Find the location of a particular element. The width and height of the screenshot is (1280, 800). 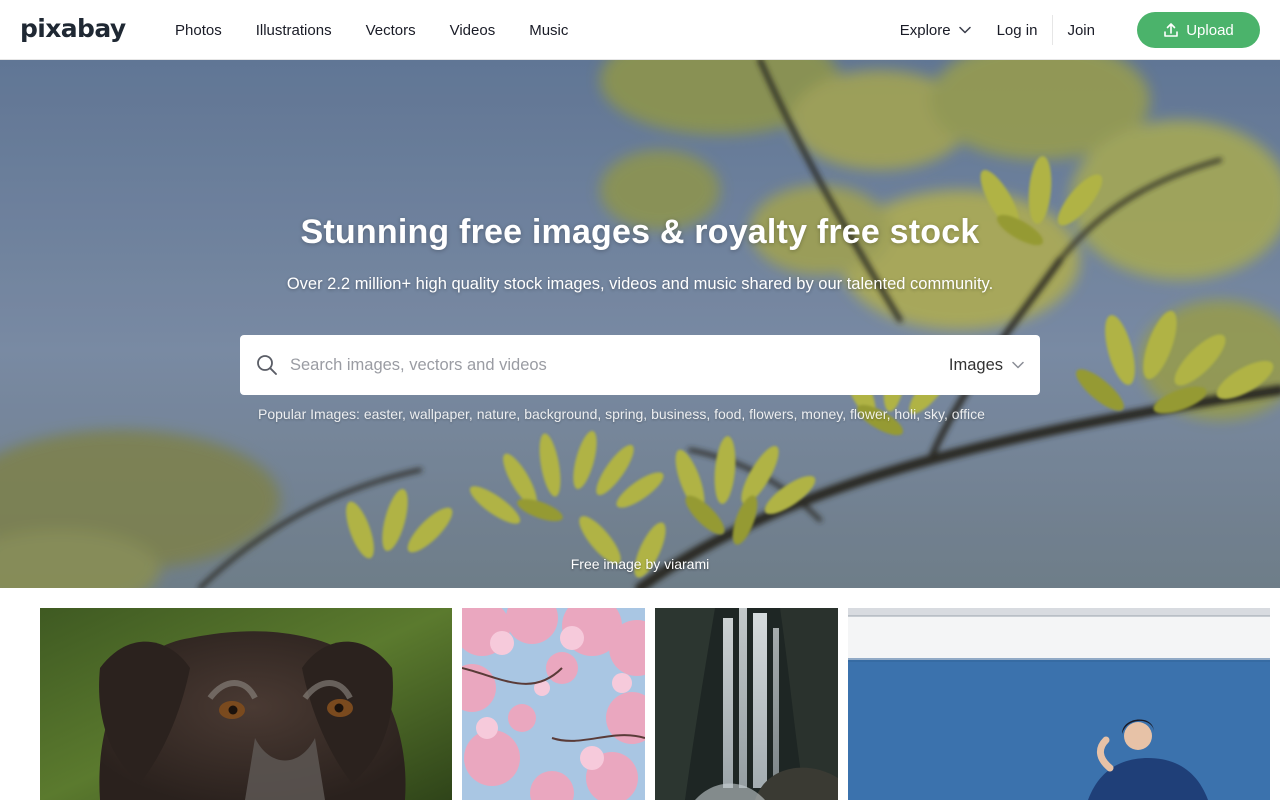

popular-tag-wallpaper: wallpaper is located at coordinates (439, 414).